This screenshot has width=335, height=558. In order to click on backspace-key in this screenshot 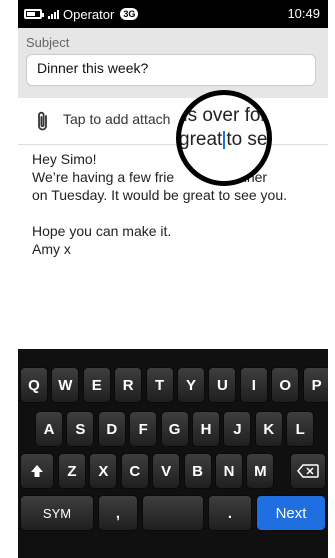, I will do `click(308, 471)`.